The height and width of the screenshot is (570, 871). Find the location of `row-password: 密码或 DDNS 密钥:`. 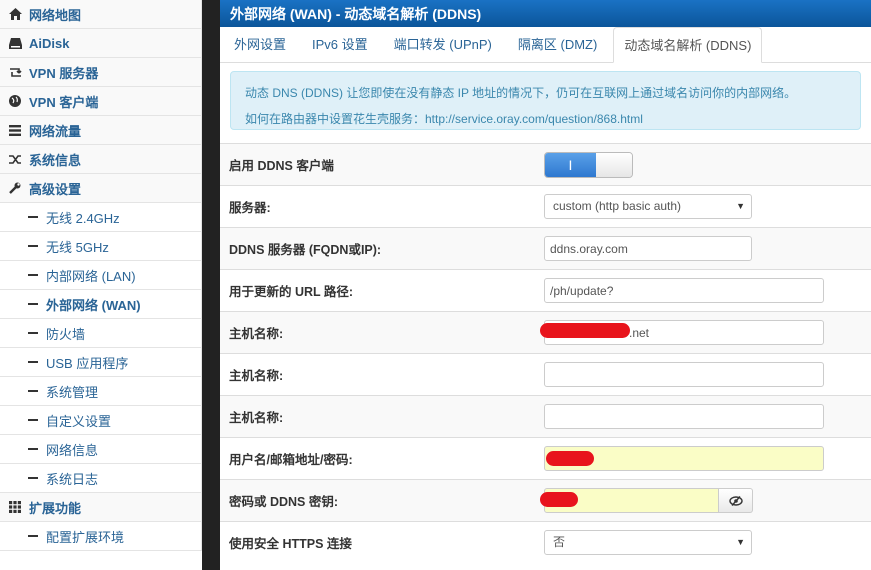

row-password: 密码或 DDNS 密钥: is located at coordinates (545, 500).